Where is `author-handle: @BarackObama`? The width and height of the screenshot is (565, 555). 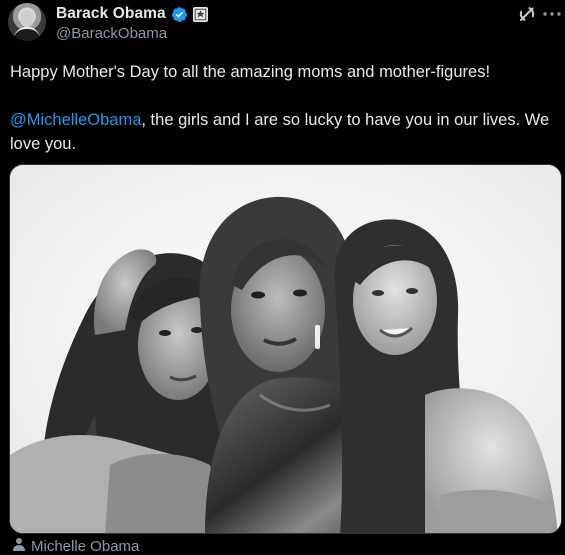 author-handle: @BarackObama is located at coordinates (111, 33).